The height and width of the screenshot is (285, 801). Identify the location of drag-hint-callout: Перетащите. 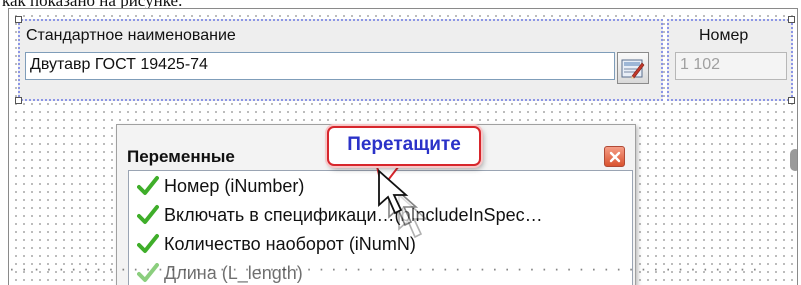
(404, 146).